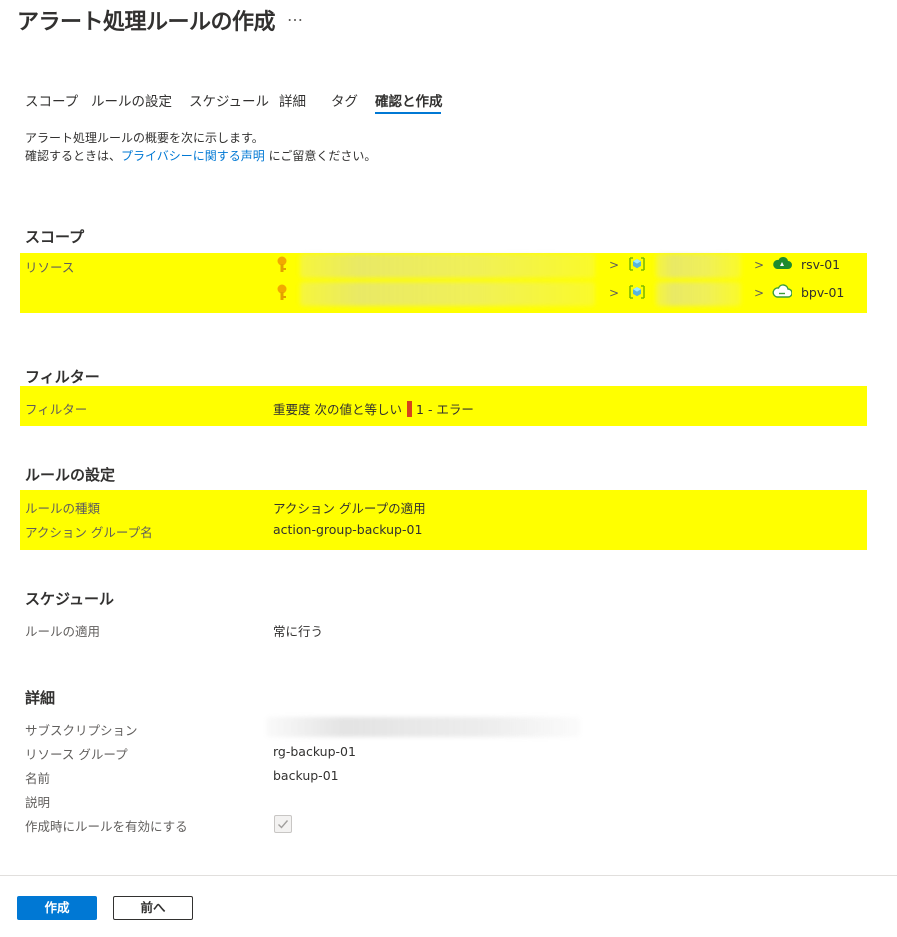  What do you see at coordinates (349, 508) in the screenshot?
I see `rule-type-value: アクション グループの適用` at bounding box center [349, 508].